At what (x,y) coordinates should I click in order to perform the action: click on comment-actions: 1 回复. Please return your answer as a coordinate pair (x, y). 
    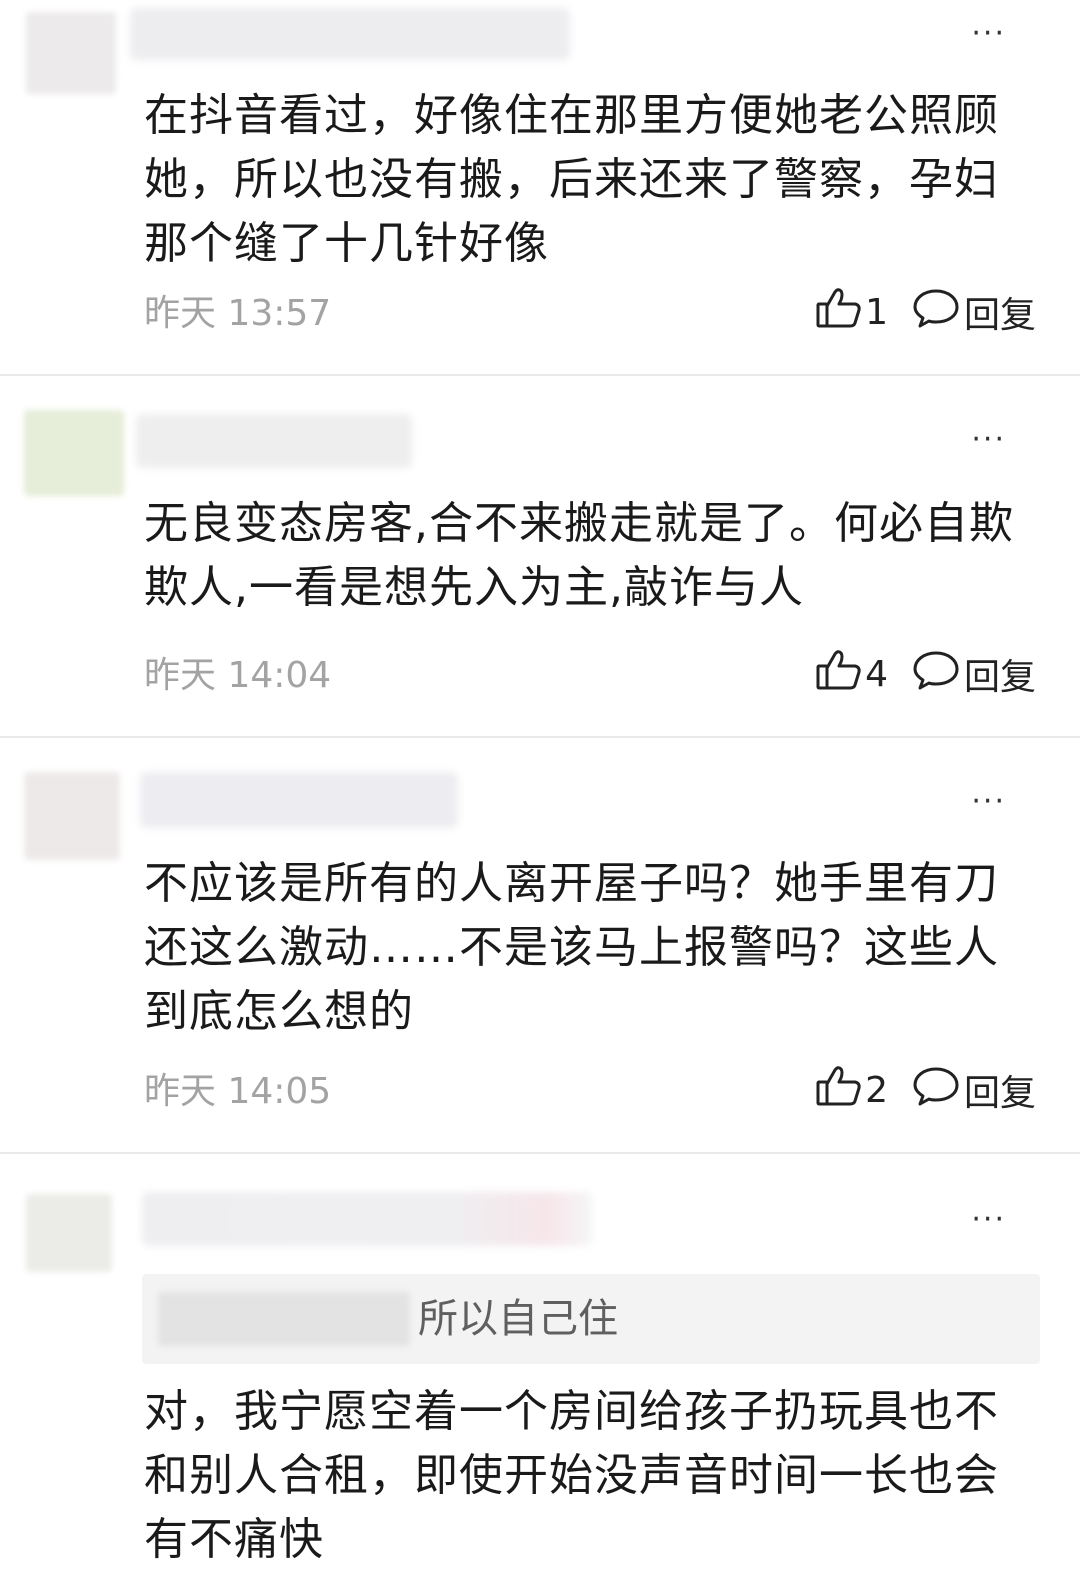
    Looking at the image, I should click on (925, 311).